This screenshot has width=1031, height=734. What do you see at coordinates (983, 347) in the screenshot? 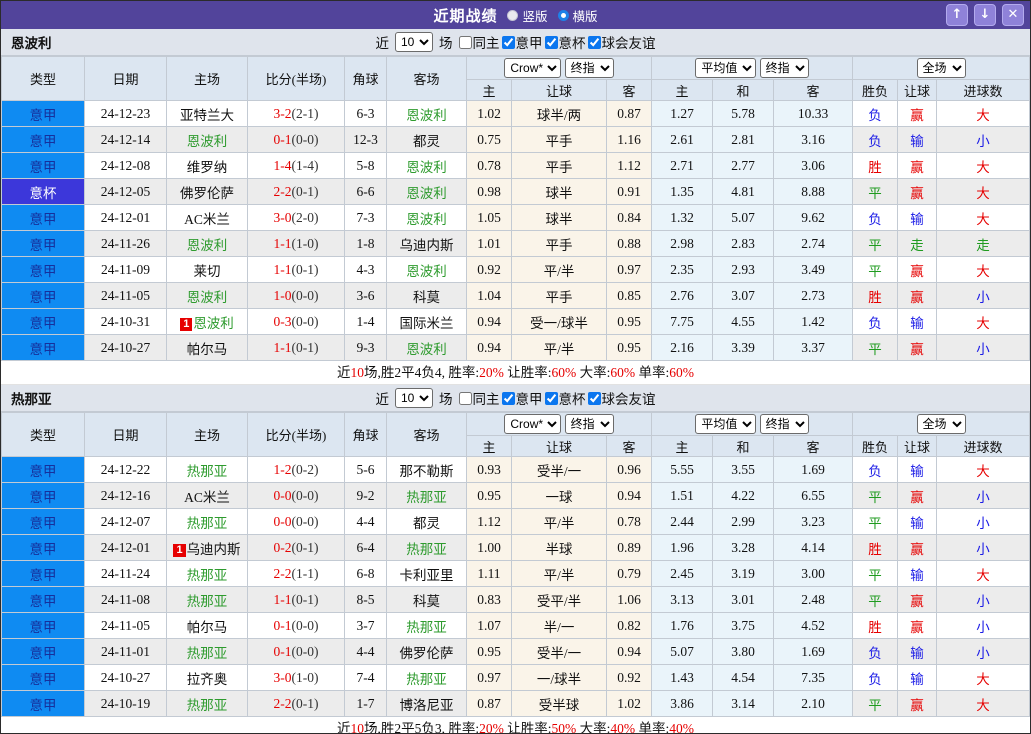
I see `cell-result-goals: 小` at bounding box center [983, 347].